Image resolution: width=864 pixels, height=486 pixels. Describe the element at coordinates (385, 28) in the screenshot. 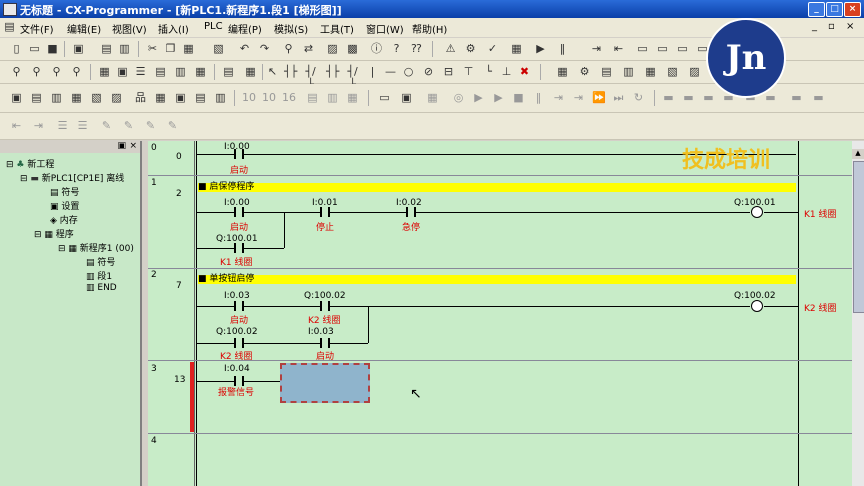

I see `menu-window: 窗口(W)` at that location.